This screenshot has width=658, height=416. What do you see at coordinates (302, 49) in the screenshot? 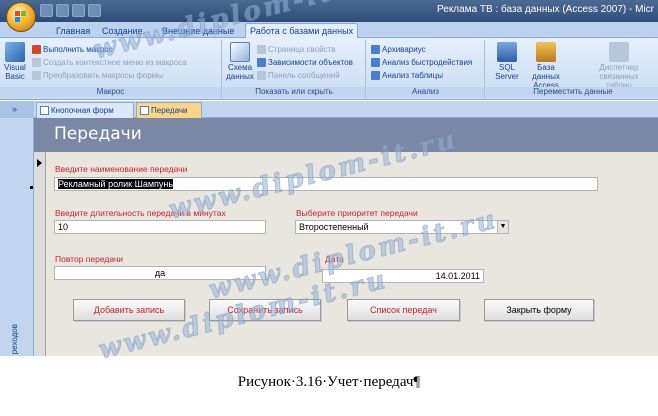
I see `property-sheet-label: Страница свойств` at bounding box center [302, 49].